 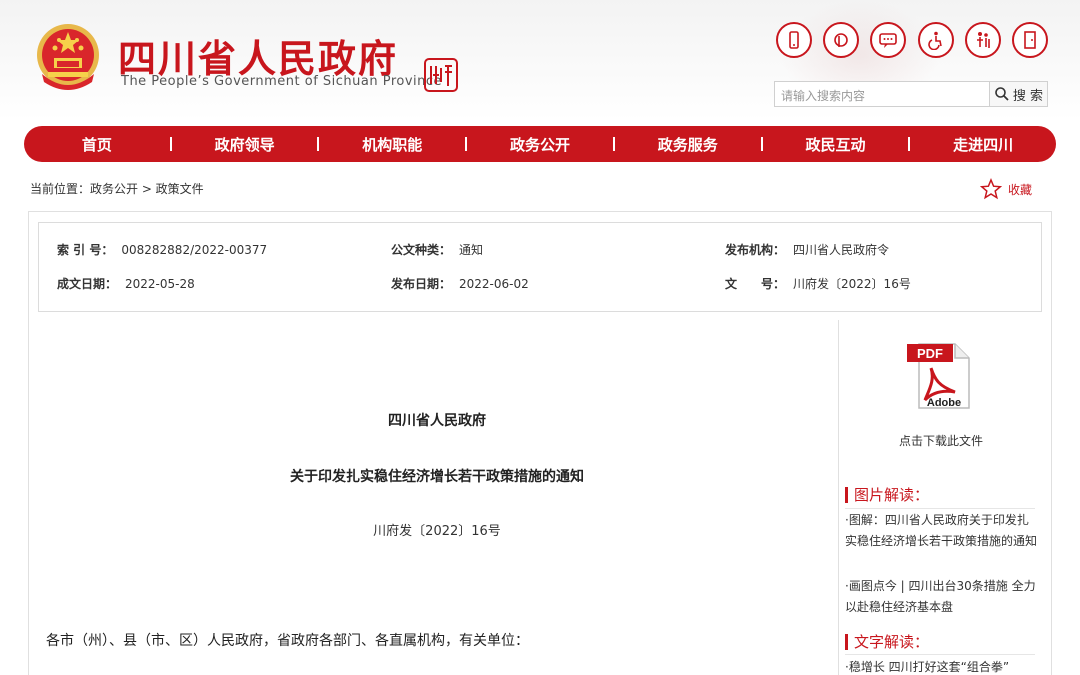 What do you see at coordinates (1020, 189) in the screenshot?
I see `favorite-label: 收藏` at bounding box center [1020, 189].